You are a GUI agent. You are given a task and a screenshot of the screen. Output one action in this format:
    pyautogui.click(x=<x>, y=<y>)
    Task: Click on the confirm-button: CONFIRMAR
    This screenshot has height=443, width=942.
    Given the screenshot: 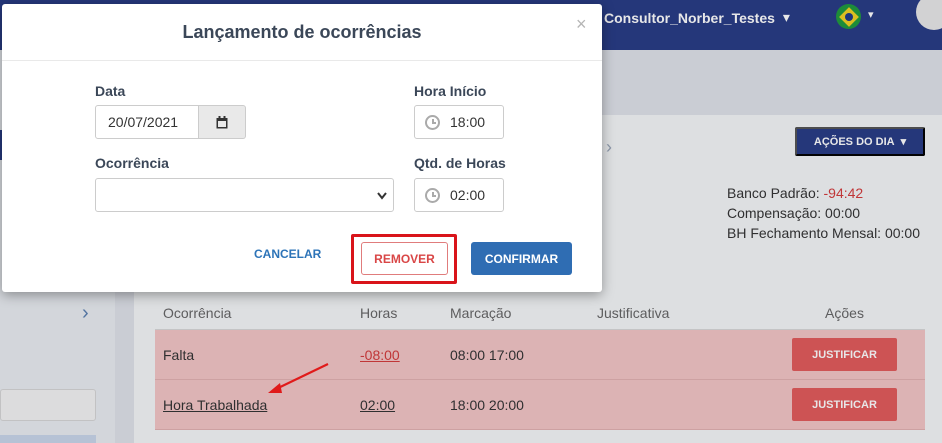 What is the action you would take?
    pyautogui.click(x=521, y=258)
    